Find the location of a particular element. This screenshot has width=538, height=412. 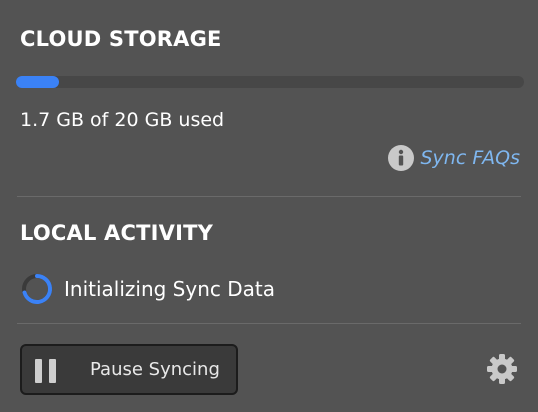

footer-divider is located at coordinates (269, 323).